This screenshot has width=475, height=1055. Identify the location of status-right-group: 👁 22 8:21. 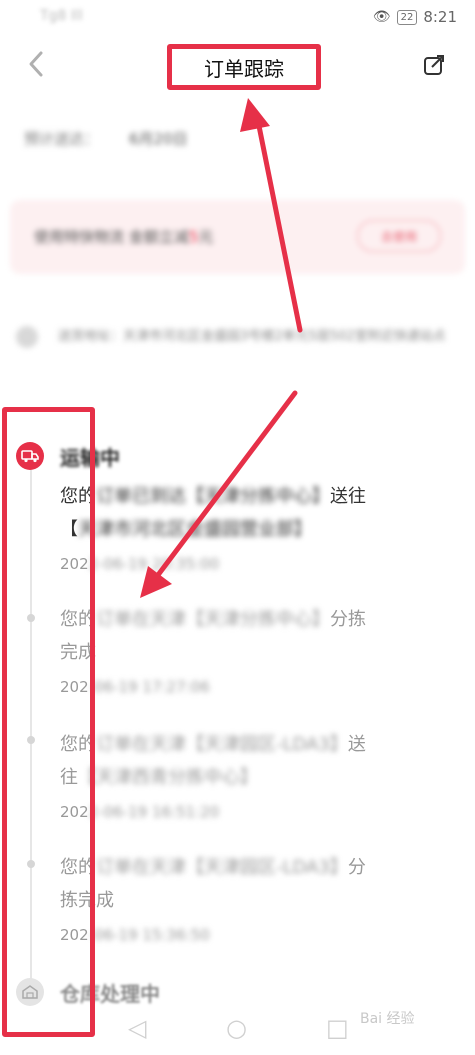
(415, 17).